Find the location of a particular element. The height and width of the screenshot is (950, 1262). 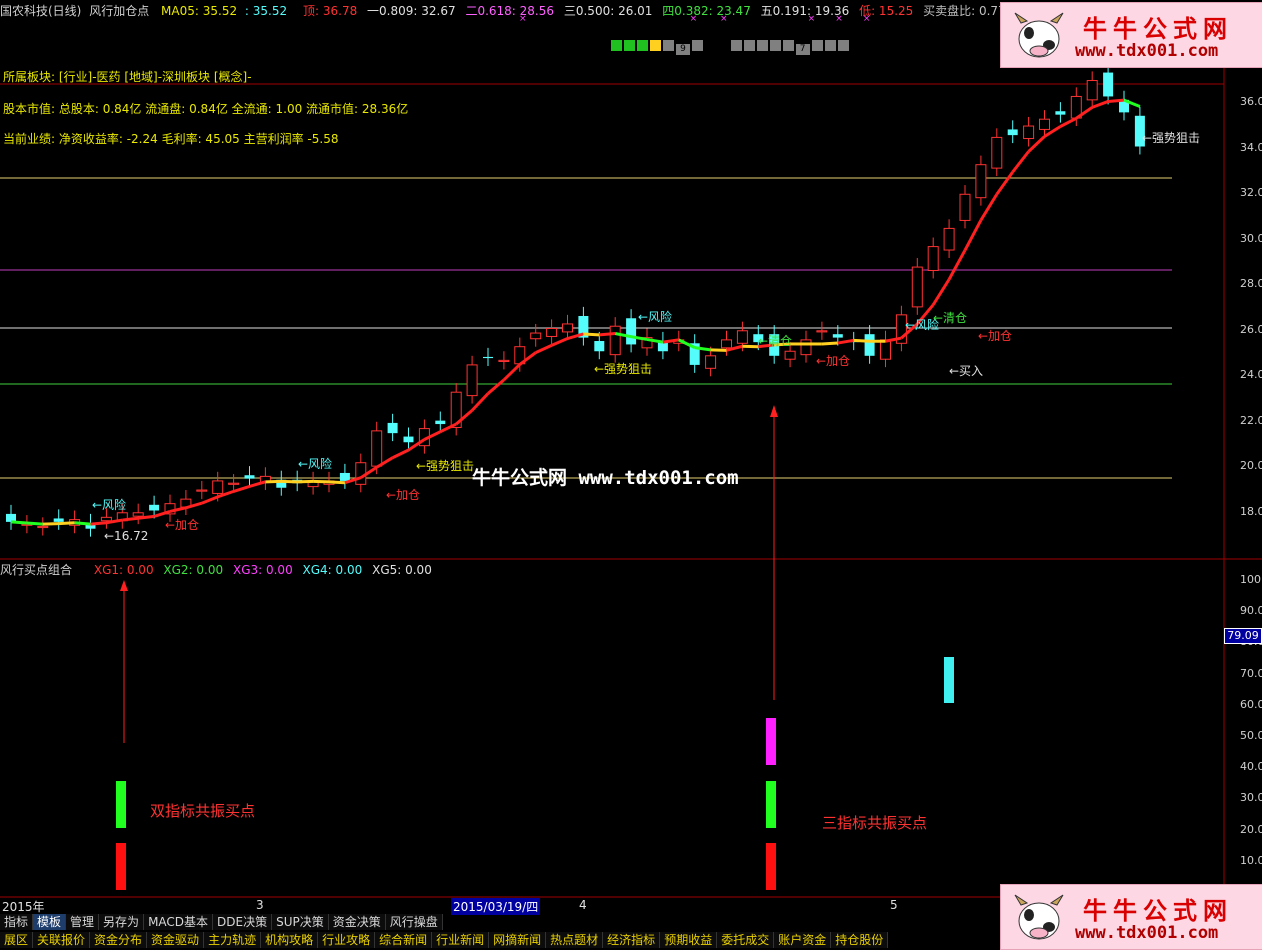

stock-name: 国农科技(日线) is located at coordinates (40, 11).